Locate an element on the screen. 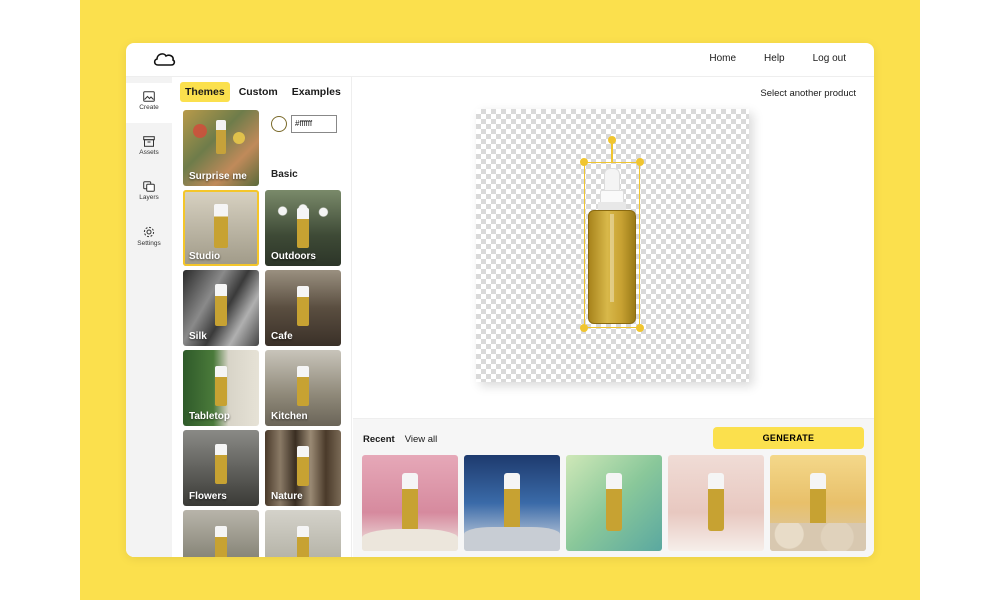 The width and height of the screenshot is (1000, 600). rotate-handle is located at coordinates (612, 140).